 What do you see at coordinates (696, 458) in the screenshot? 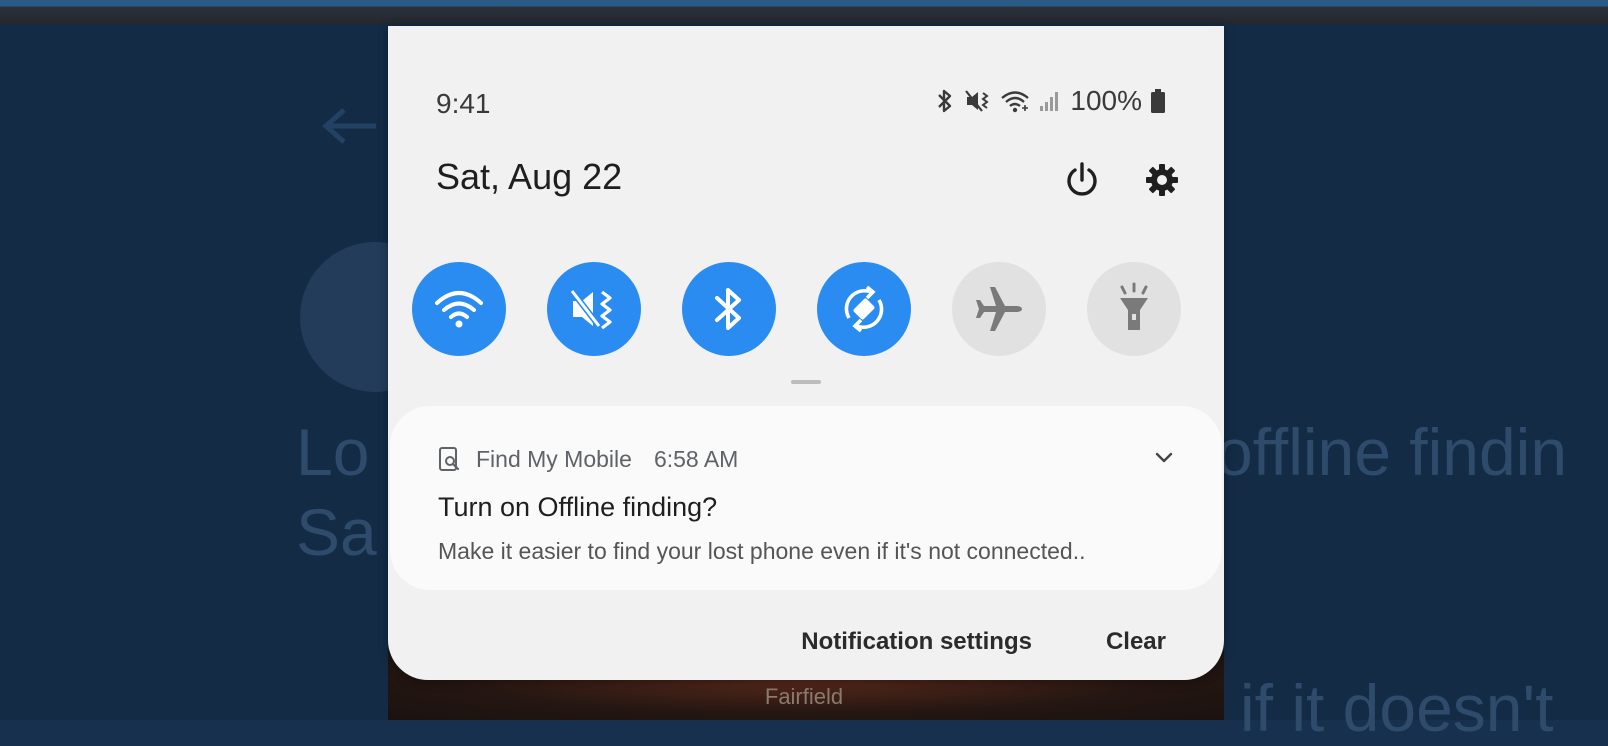
I see `notification-time: 6:58 AM` at bounding box center [696, 458].